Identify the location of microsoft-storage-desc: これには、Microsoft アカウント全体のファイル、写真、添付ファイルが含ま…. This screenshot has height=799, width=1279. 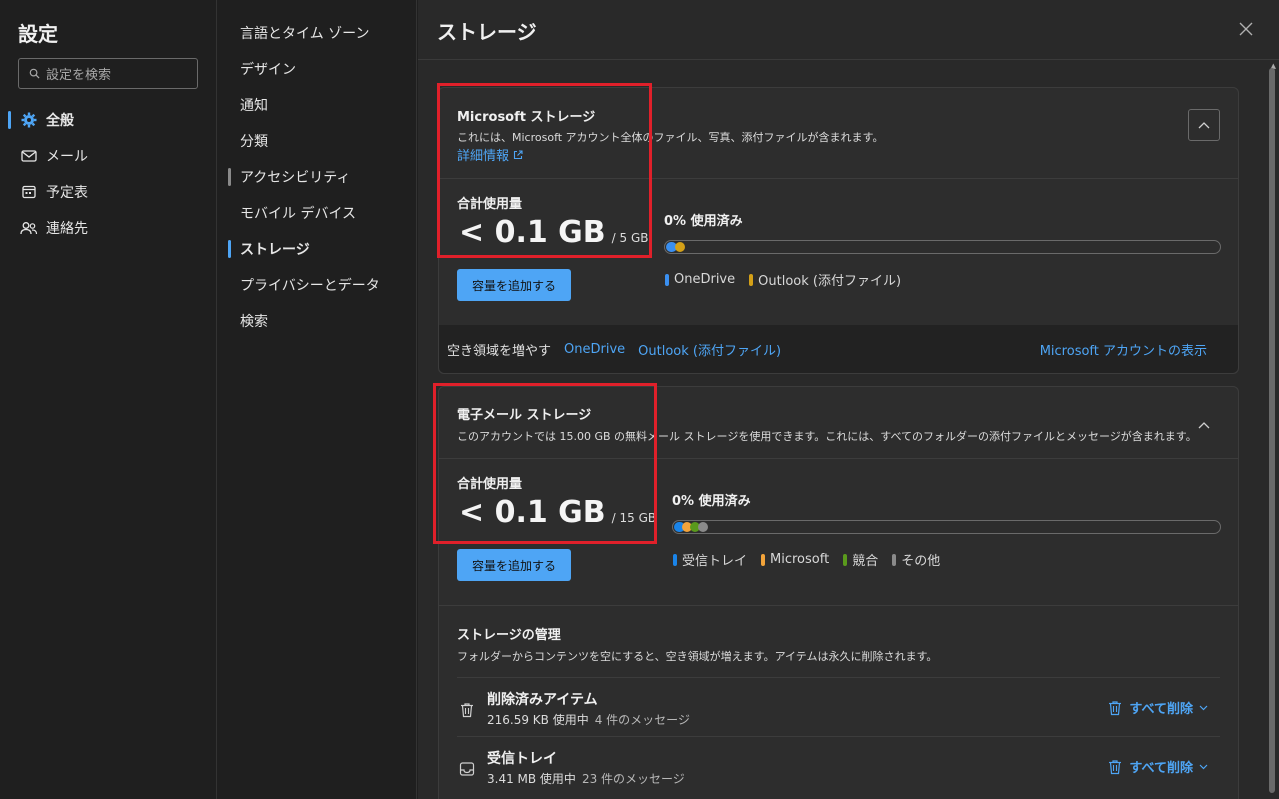
(670, 137).